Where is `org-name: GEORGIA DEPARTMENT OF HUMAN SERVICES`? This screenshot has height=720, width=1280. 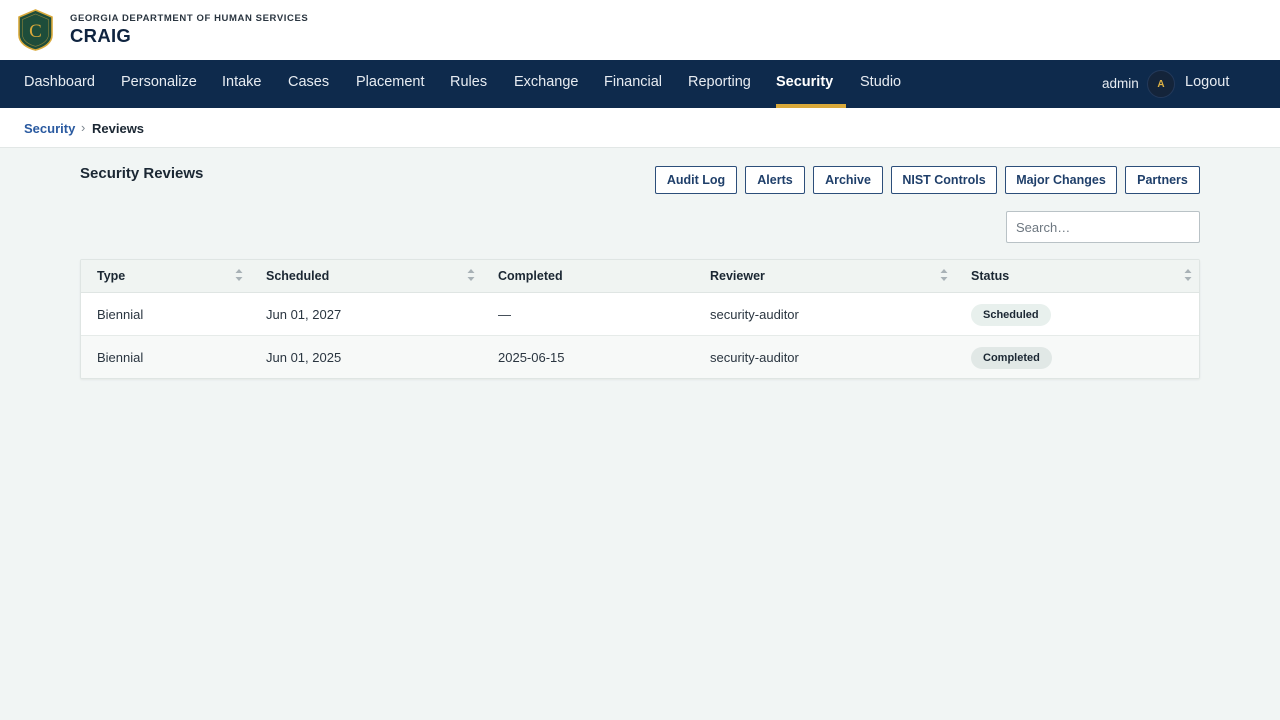
org-name: GEORGIA DEPARTMENT OF HUMAN SERVICES is located at coordinates (189, 18).